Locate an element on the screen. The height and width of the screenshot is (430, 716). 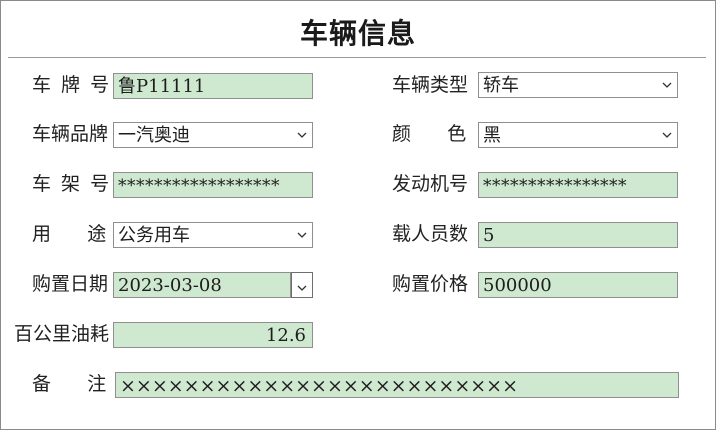
title-divider is located at coordinates (357, 57).